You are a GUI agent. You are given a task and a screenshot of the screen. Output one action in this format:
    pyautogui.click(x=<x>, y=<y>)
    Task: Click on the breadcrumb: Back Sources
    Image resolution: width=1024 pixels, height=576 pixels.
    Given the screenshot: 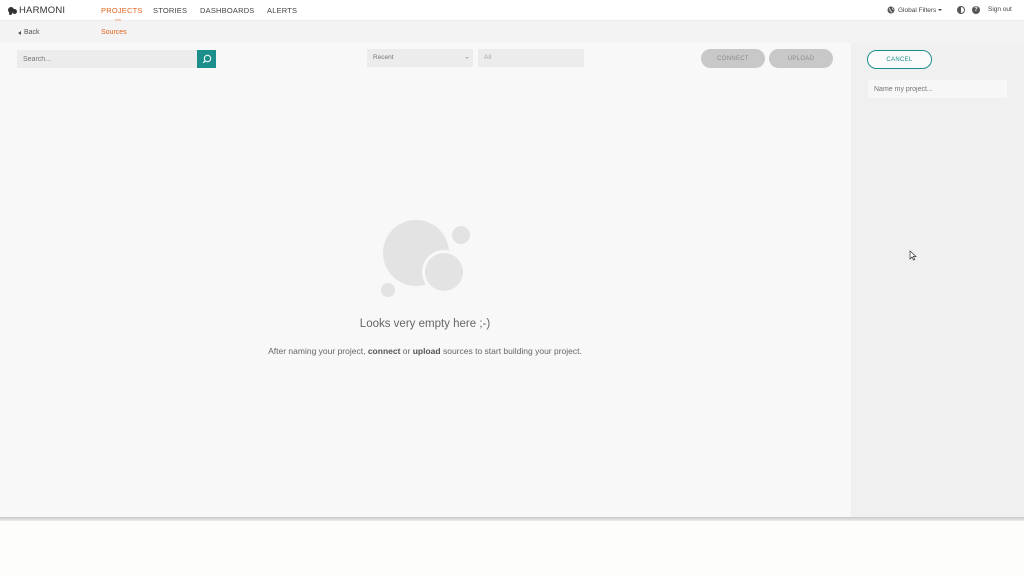 What is the action you would take?
    pyautogui.click(x=512, y=32)
    